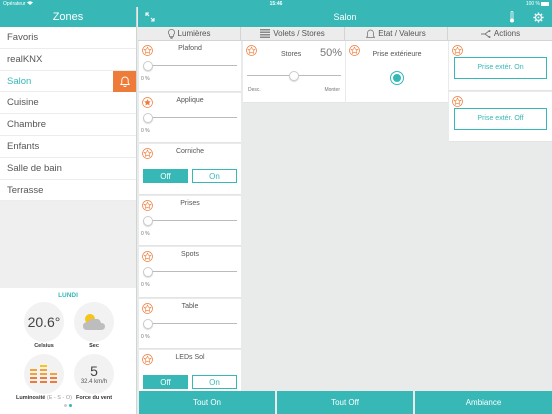  I want to click on stores-monter-label: Monter, so click(332, 90).